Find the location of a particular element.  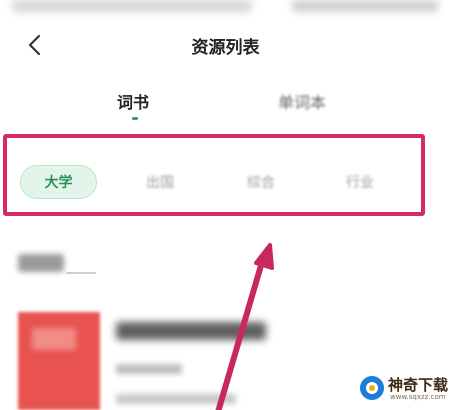

category-chip-general: 综合 is located at coordinates (261, 182).